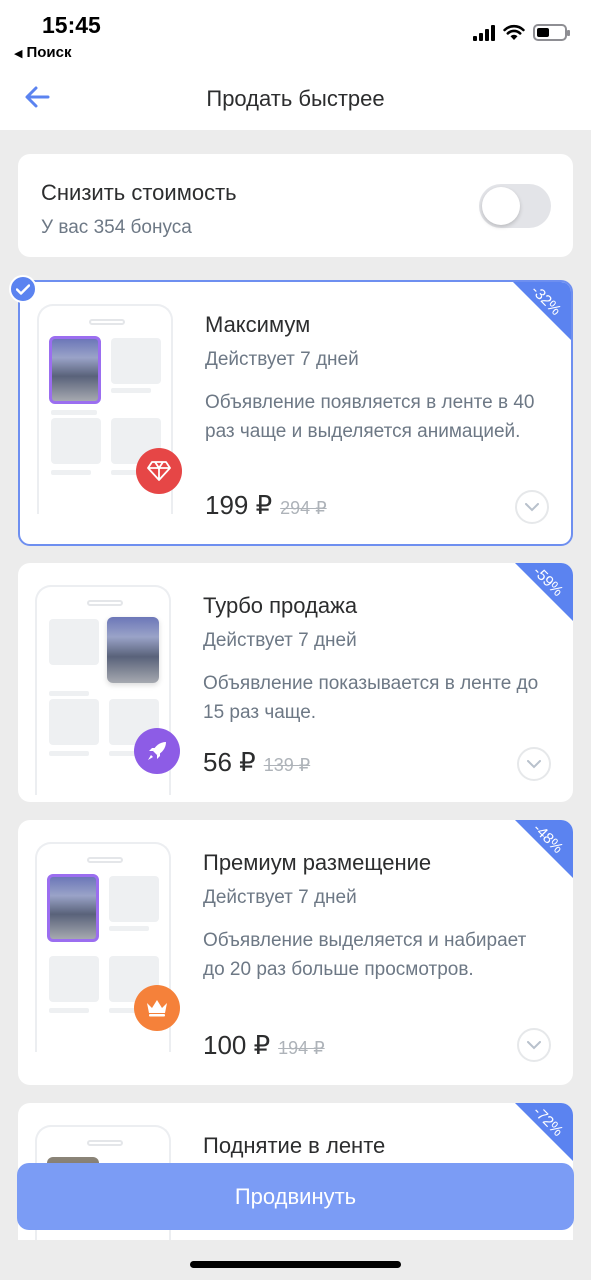 This screenshot has width=591, height=1280. Describe the element at coordinates (484, 32) in the screenshot. I see `cellular-signal-icon` at that location.